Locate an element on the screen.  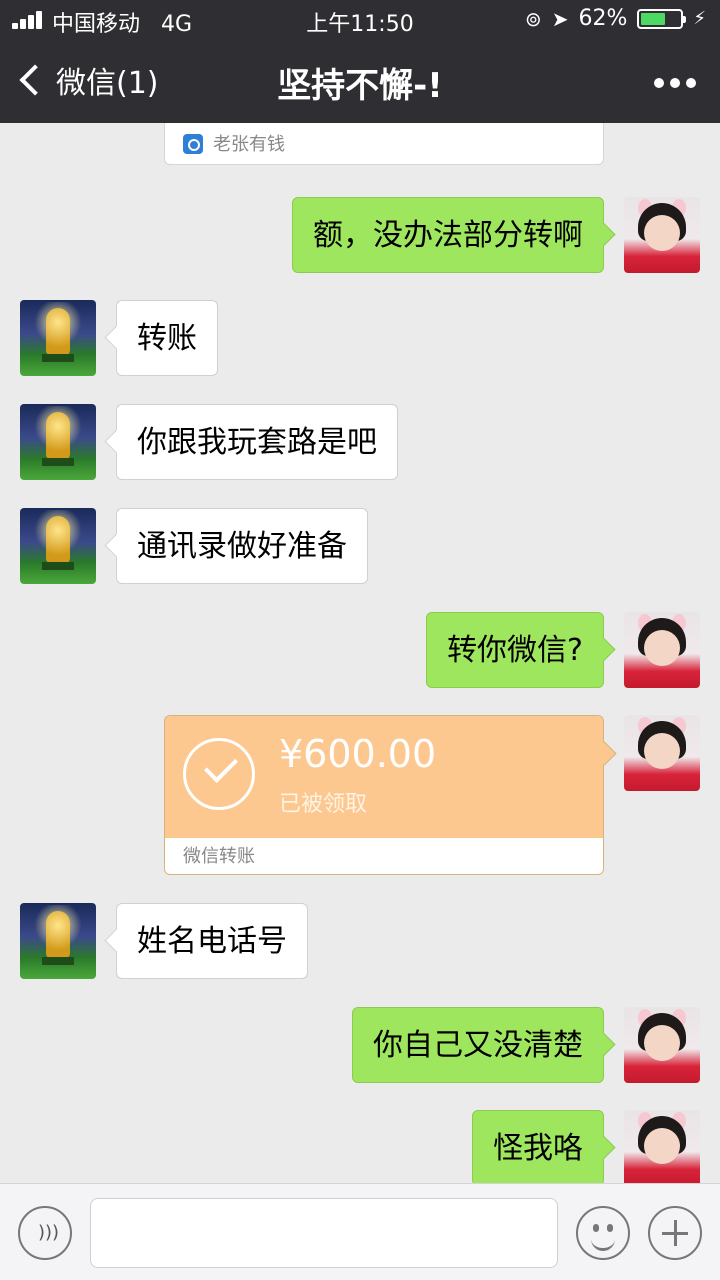
message-bubble: 转账 is located at coordinates (167, 338).